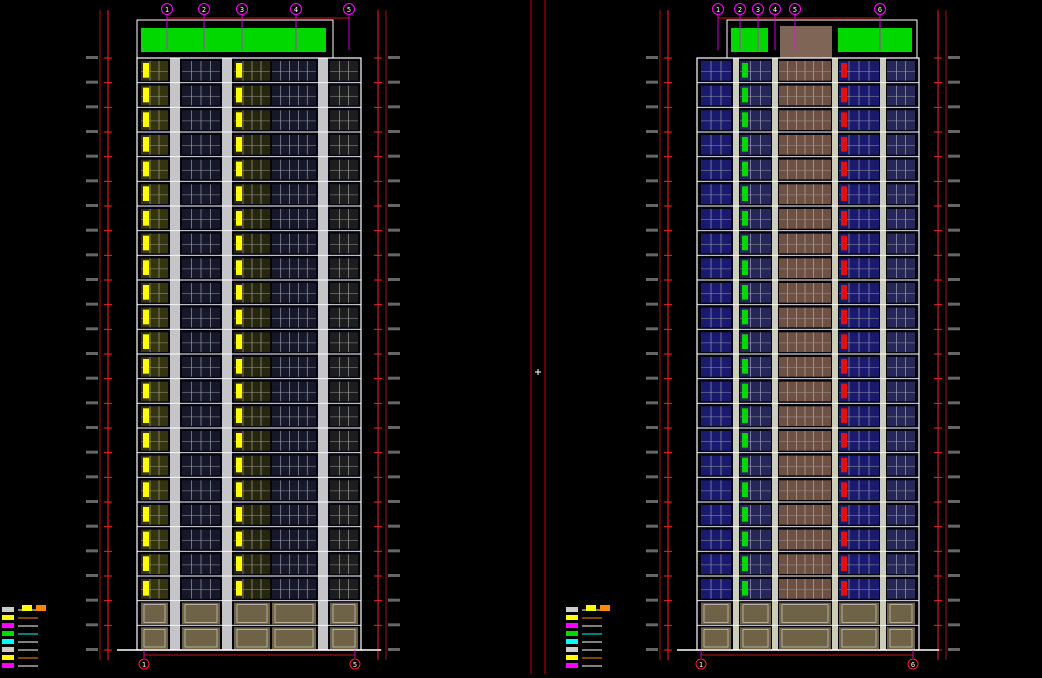 This screenshot has height=678, width=1042. Describe the element at coordinates (296, 10) in the screenshot. I see `axis-bubble-label: 4` at that location.